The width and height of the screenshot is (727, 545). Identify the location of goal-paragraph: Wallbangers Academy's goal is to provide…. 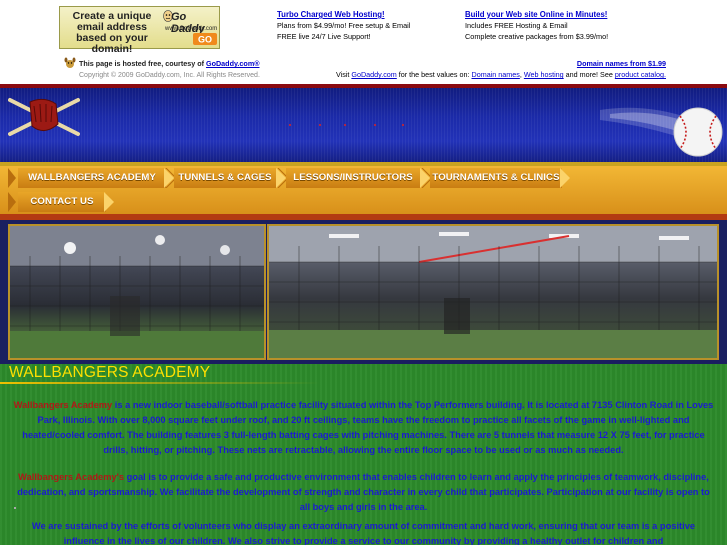
(363, 492).